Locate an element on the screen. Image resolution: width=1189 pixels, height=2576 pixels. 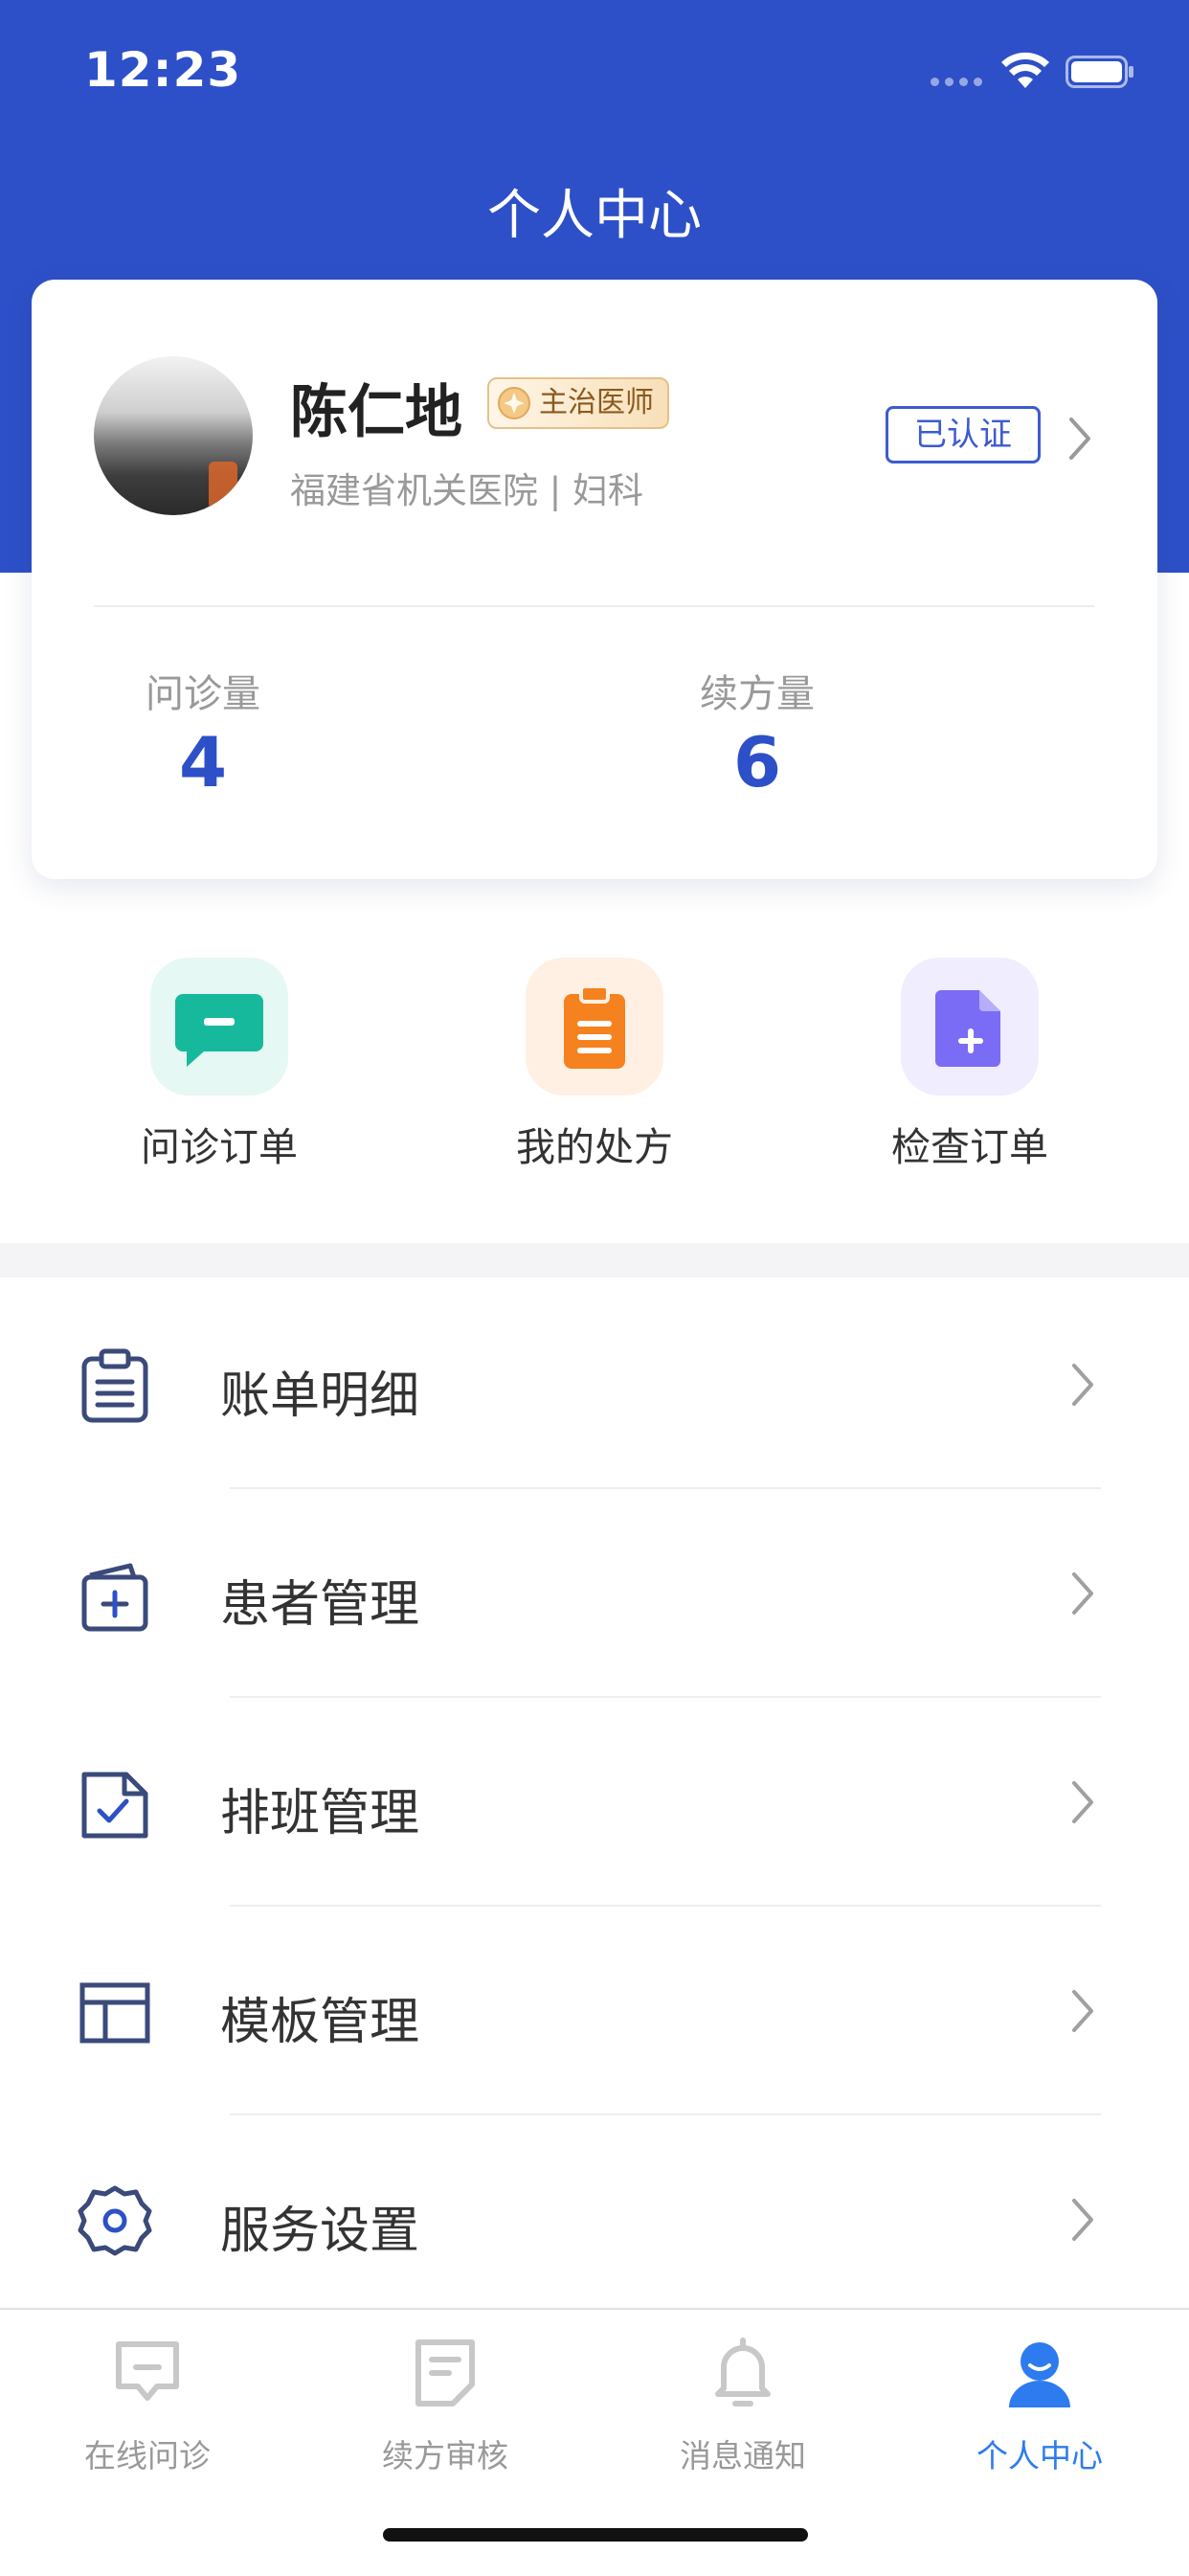
tab-renewal-review: 续方审核 is located at coordinates (445, 2405).